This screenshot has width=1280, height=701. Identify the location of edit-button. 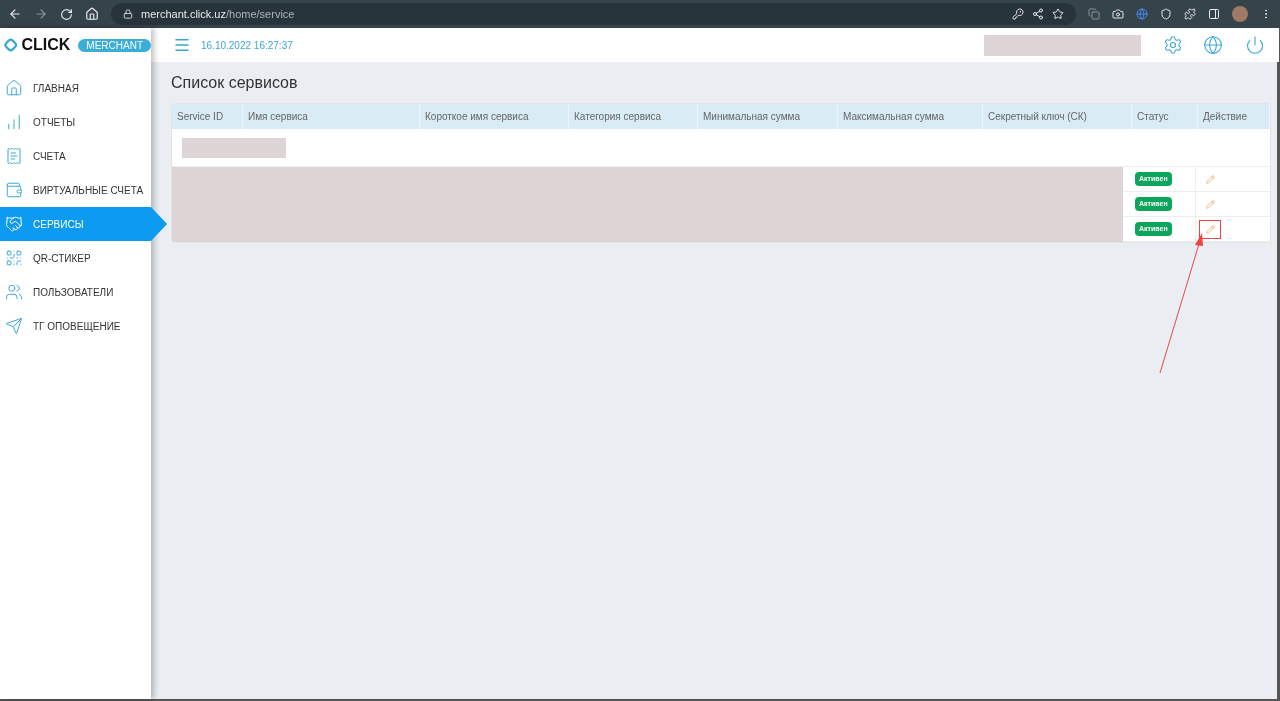
(1210, 229).